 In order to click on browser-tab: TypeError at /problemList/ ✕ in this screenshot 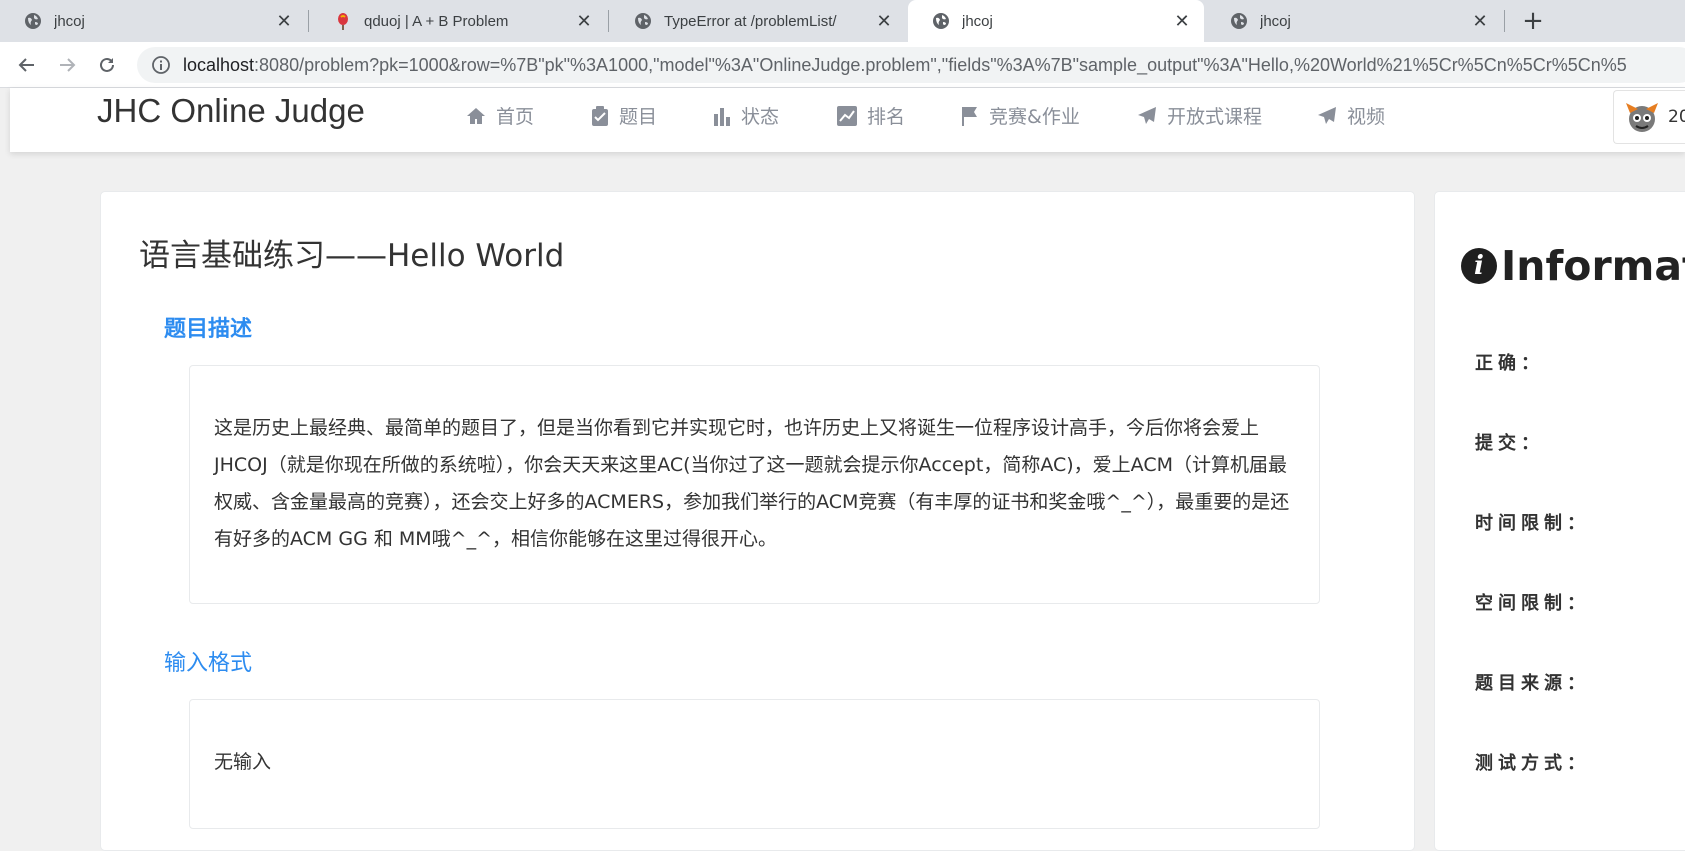, I will do `click(758, 21)`.